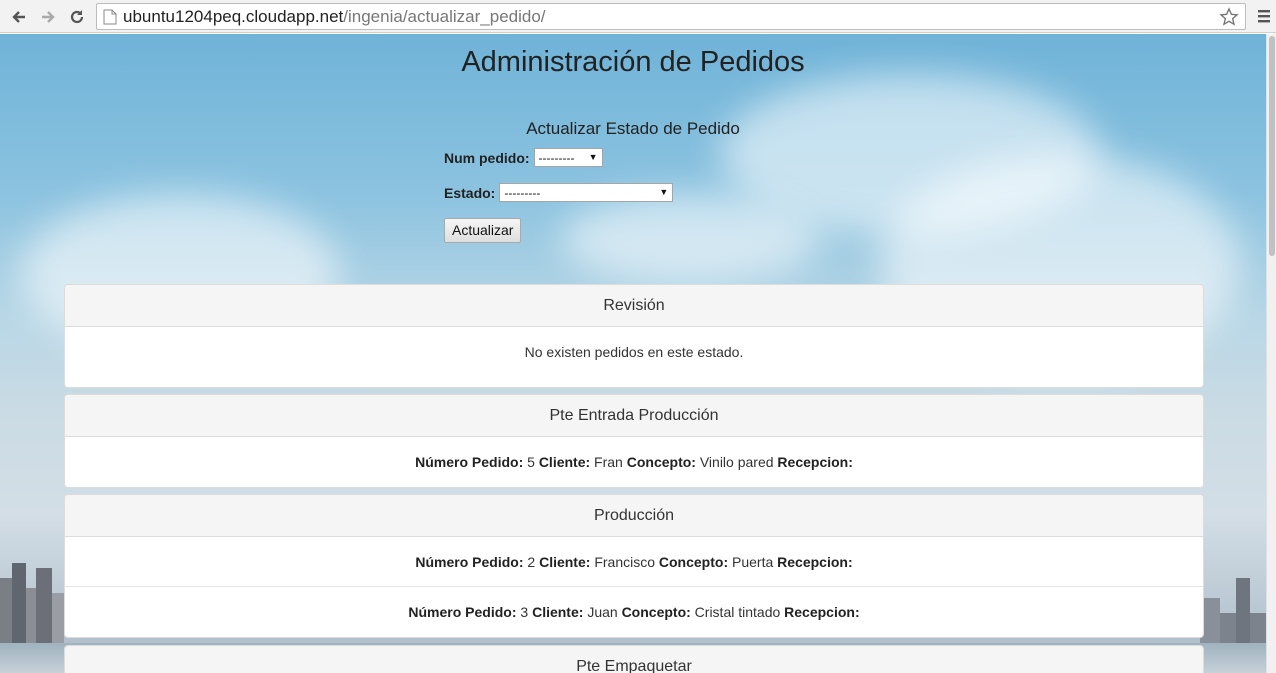 This screenshot has height=673, width=1276. I want to click on form-title: Actualizar Estado de Pedido, so click(633, 128).